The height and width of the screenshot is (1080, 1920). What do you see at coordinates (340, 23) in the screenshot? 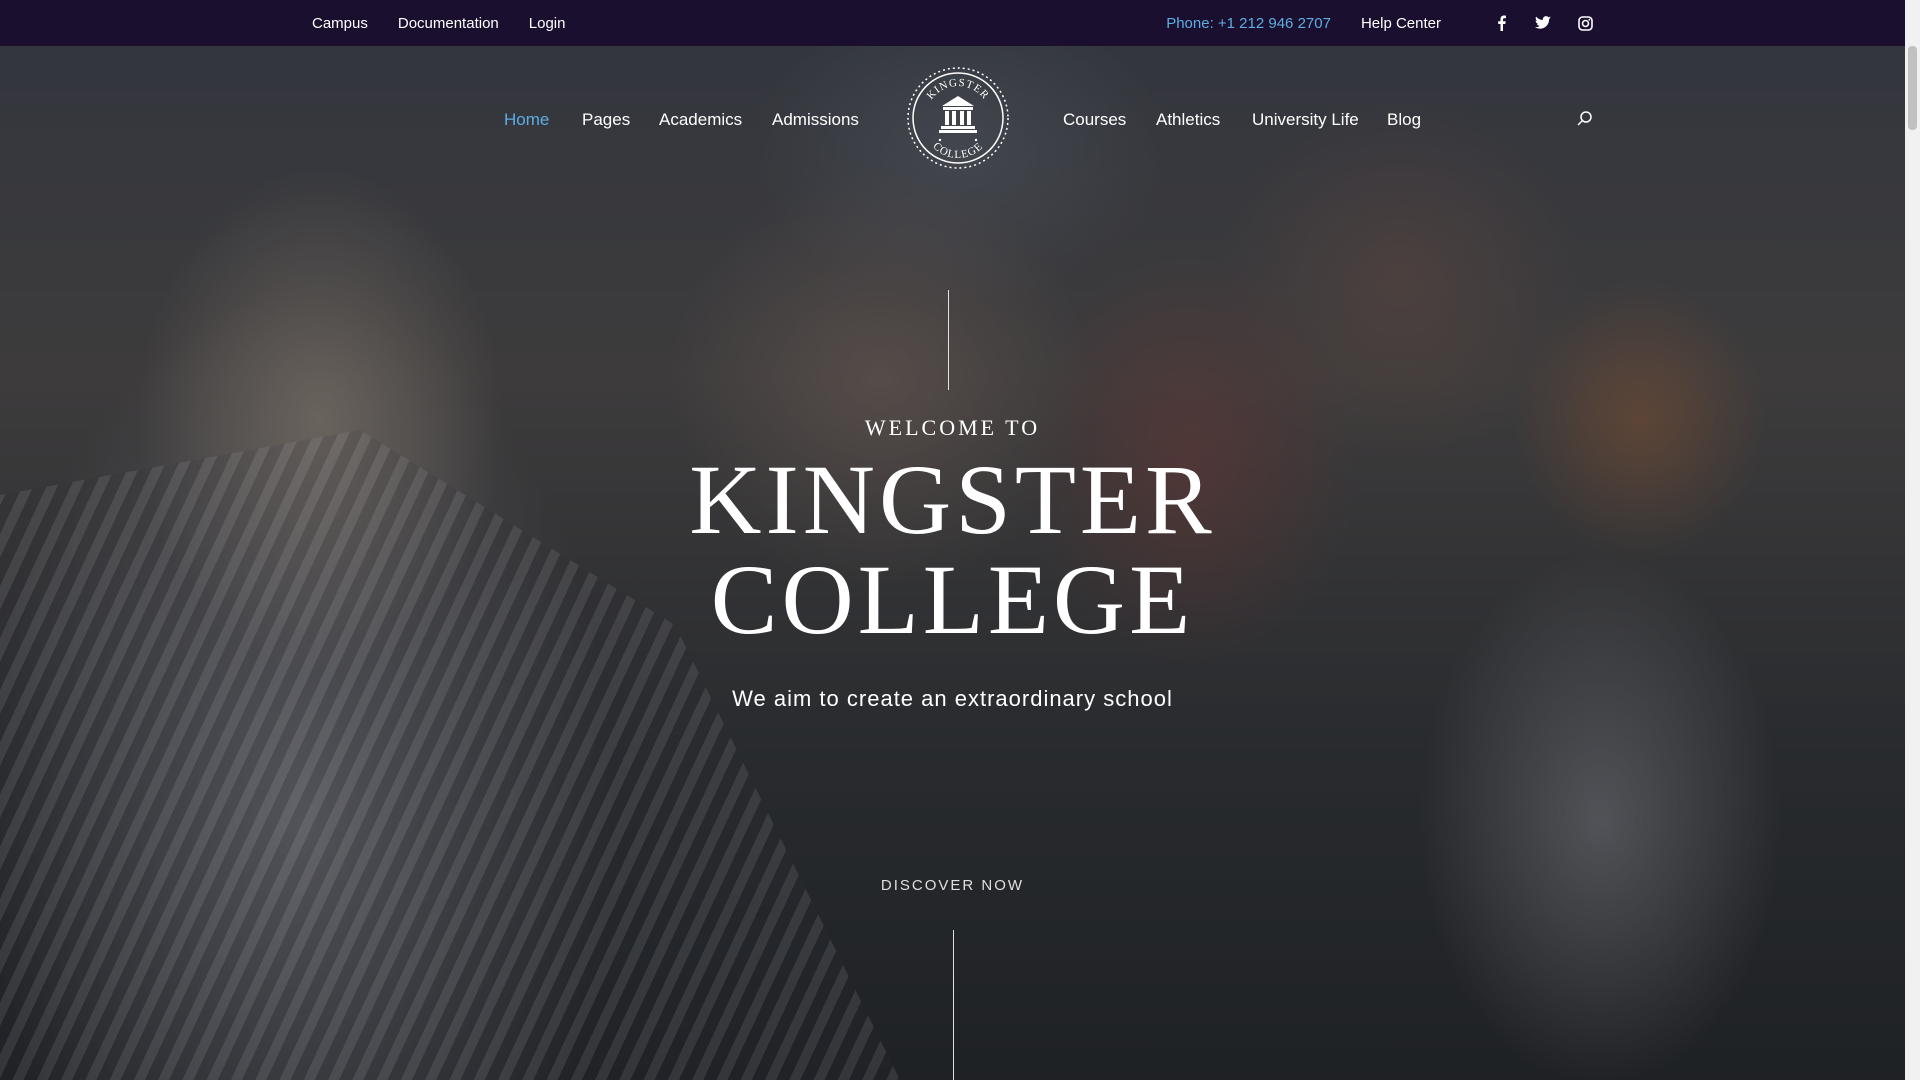
I see `topbar-link-campus: Campus` at bounding box center [340, 23].